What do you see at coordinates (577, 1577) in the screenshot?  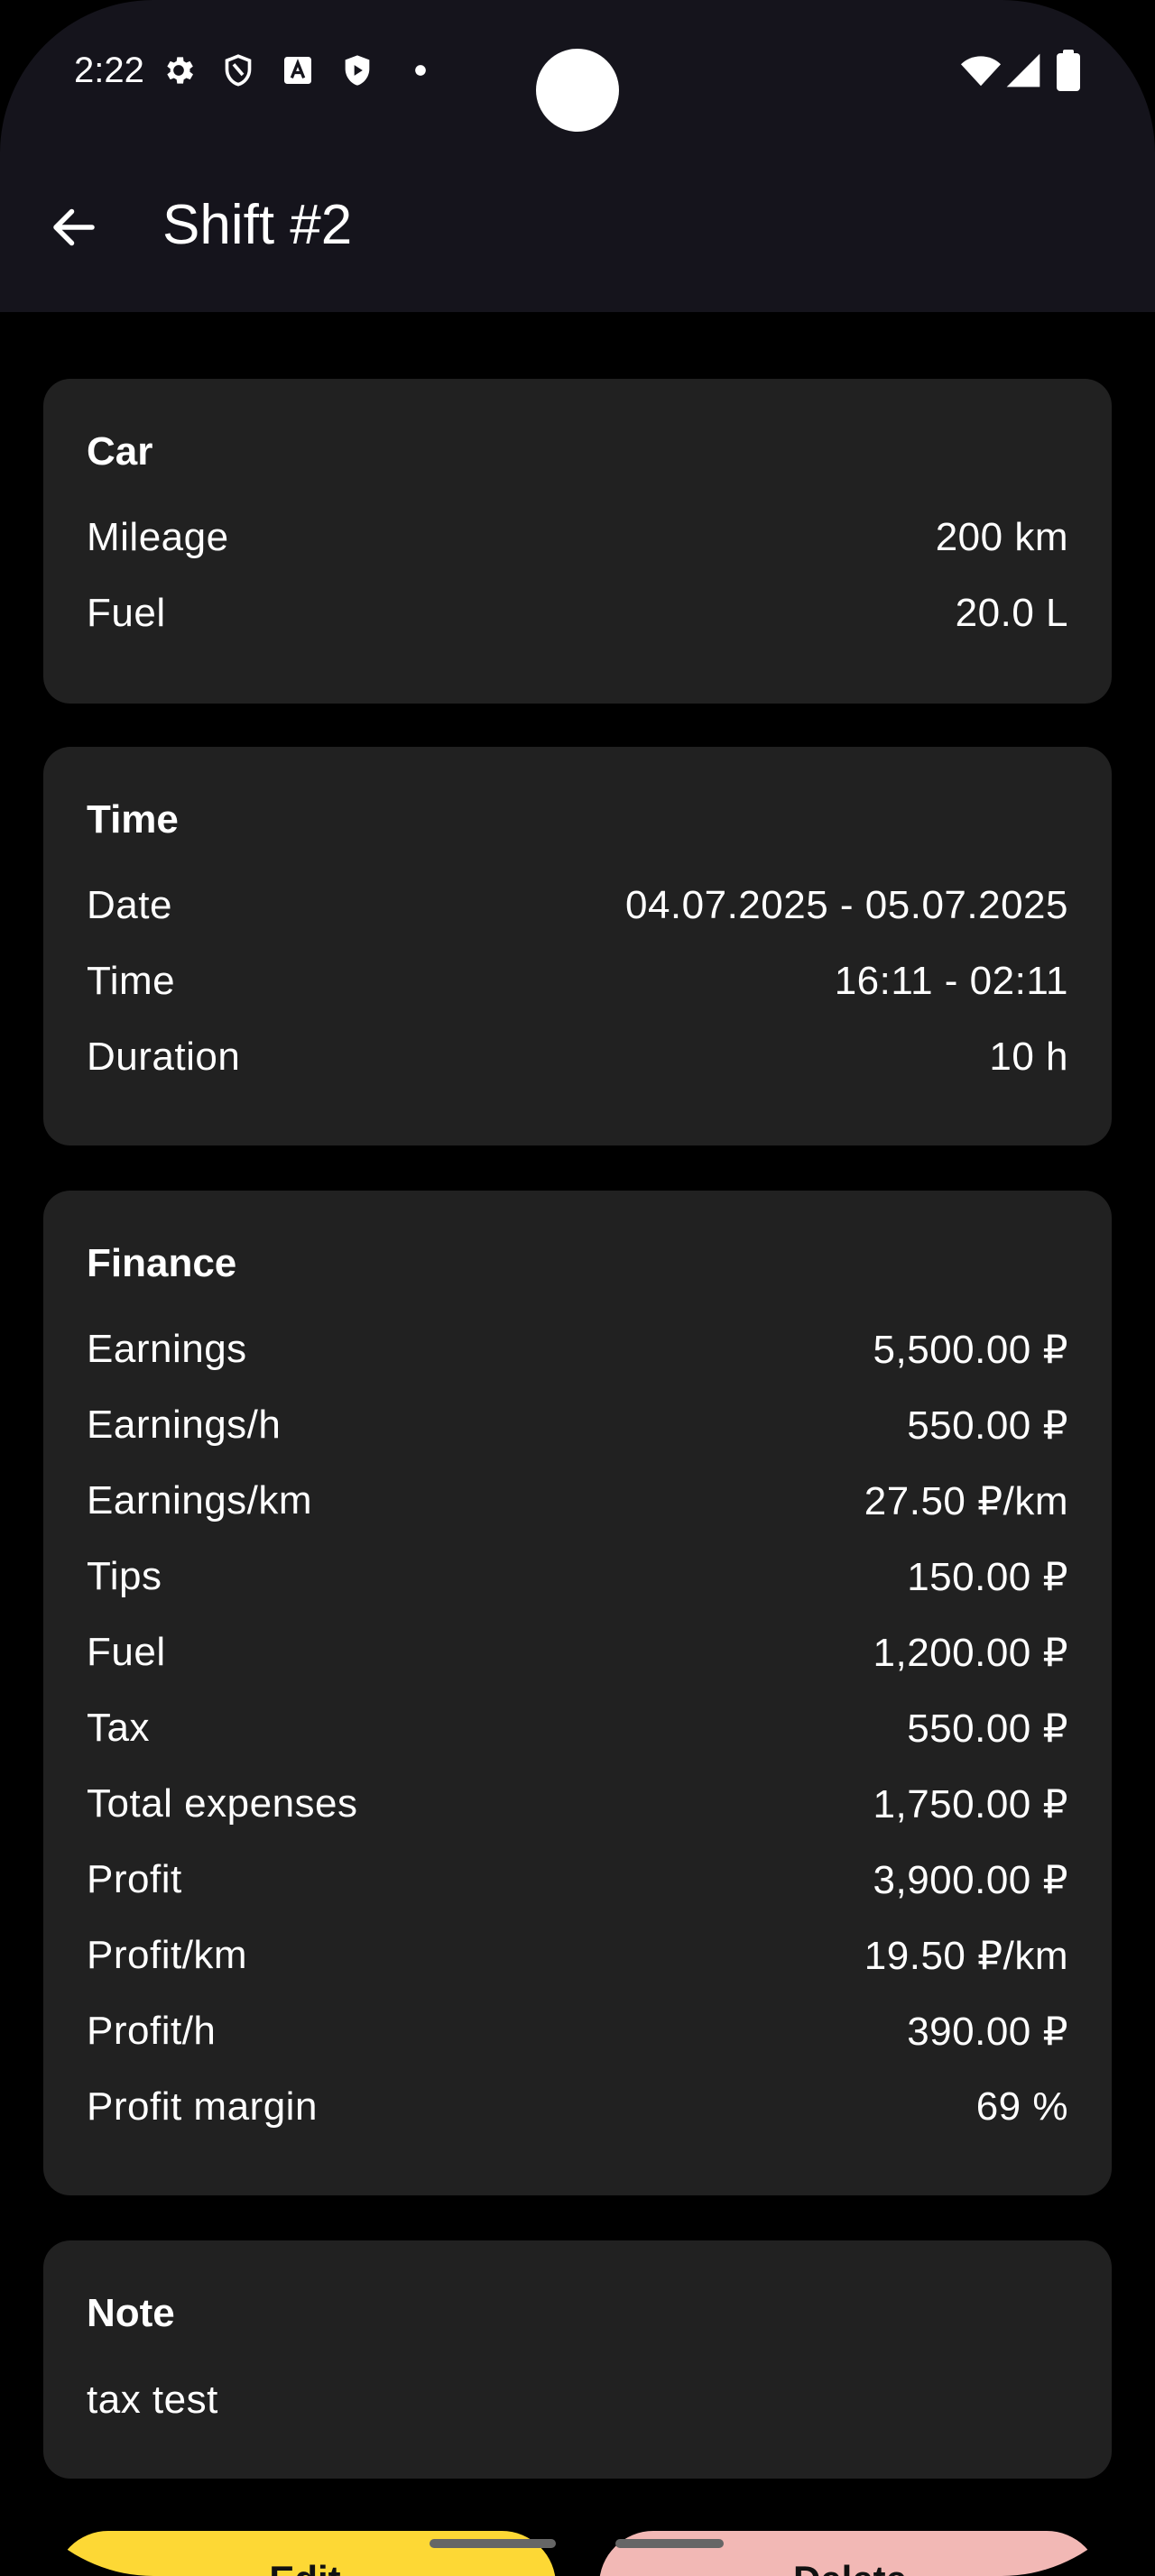 I see `detail-row: Tips 150.00 ₽` at bounding box center [577, 1577].